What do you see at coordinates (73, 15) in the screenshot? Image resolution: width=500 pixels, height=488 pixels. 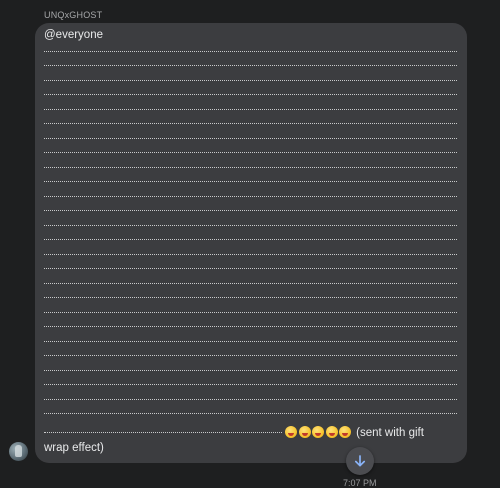 I see `sender-name: UNQxGHOST` at bounding box center [73, 15].